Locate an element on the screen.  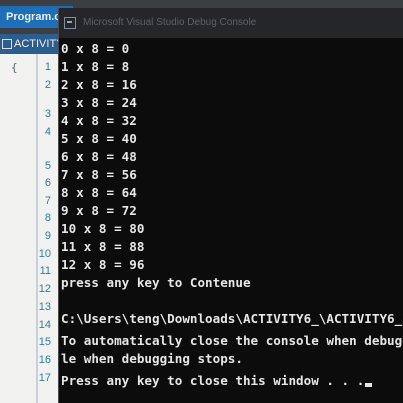
console-line: 2 x 8 = 16 is located at coordinates (99, 84).